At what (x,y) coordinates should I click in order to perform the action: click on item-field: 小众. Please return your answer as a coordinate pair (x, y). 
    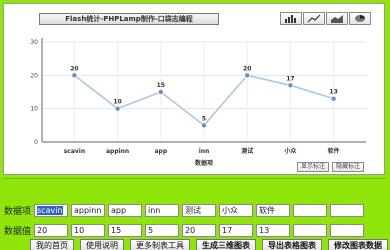
    Looking at the image, I should click on (236, 210).